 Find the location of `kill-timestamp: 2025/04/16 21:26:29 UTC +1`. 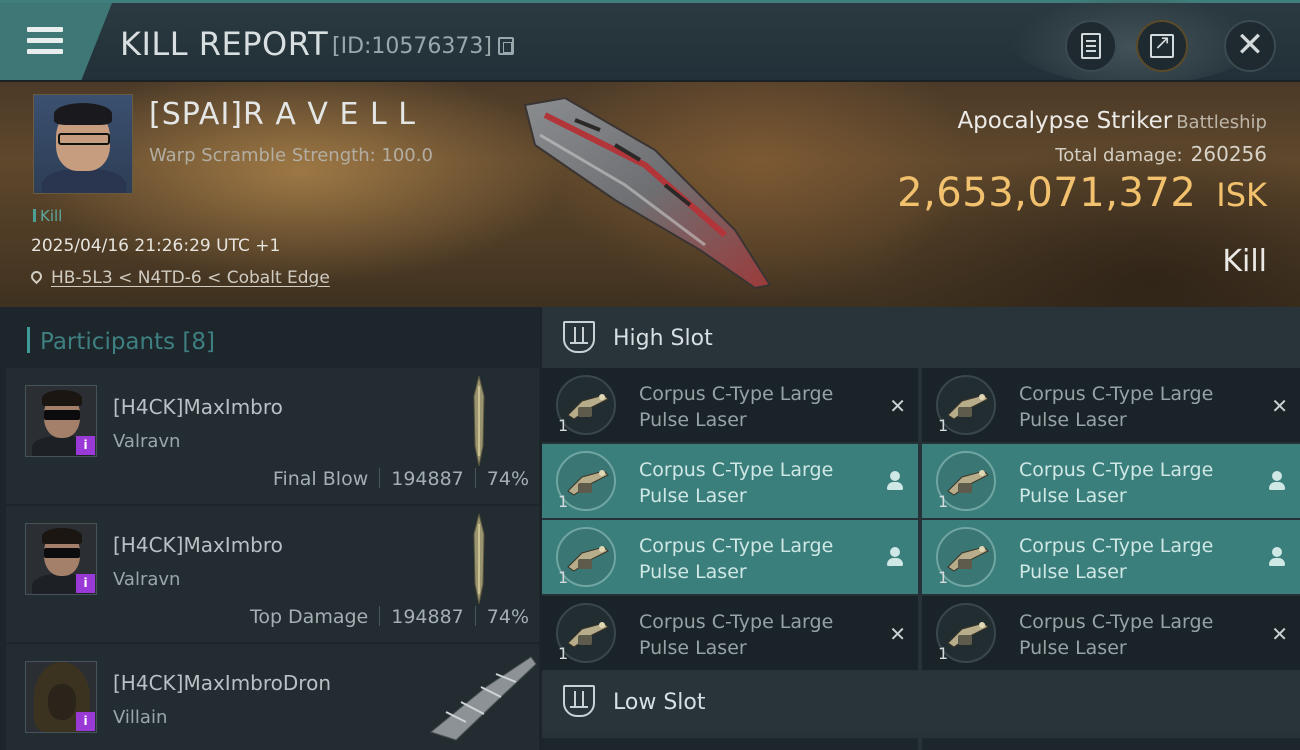

kill-timestamp: 2025/04/16 21:26:29 UTC +1 is located at coordinates (156, 246).